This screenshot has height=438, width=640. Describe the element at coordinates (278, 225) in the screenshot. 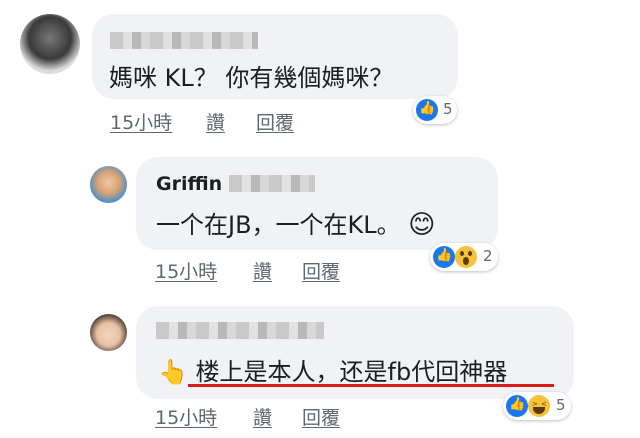

I see `comment-text-body: 一个在JB，一个在KL。` at that location.